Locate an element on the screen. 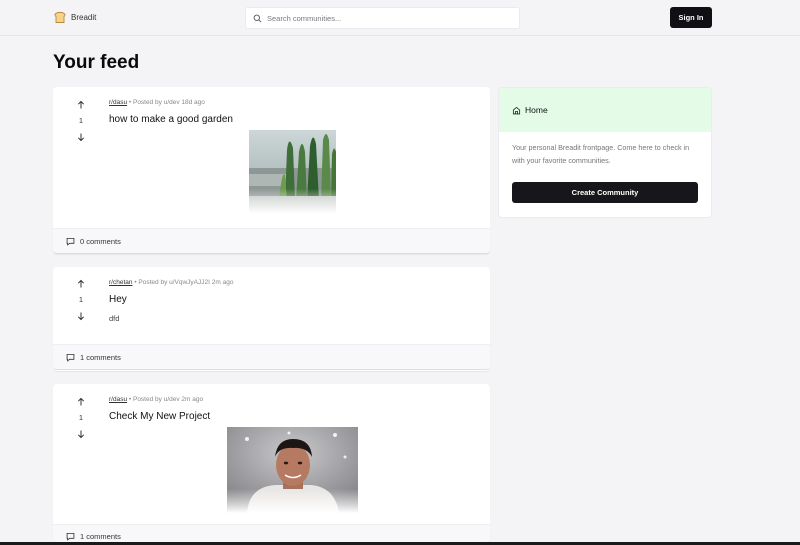 The height and width of the screenshot is (545, 800). portrait-image is located at coordinates (292, 470).